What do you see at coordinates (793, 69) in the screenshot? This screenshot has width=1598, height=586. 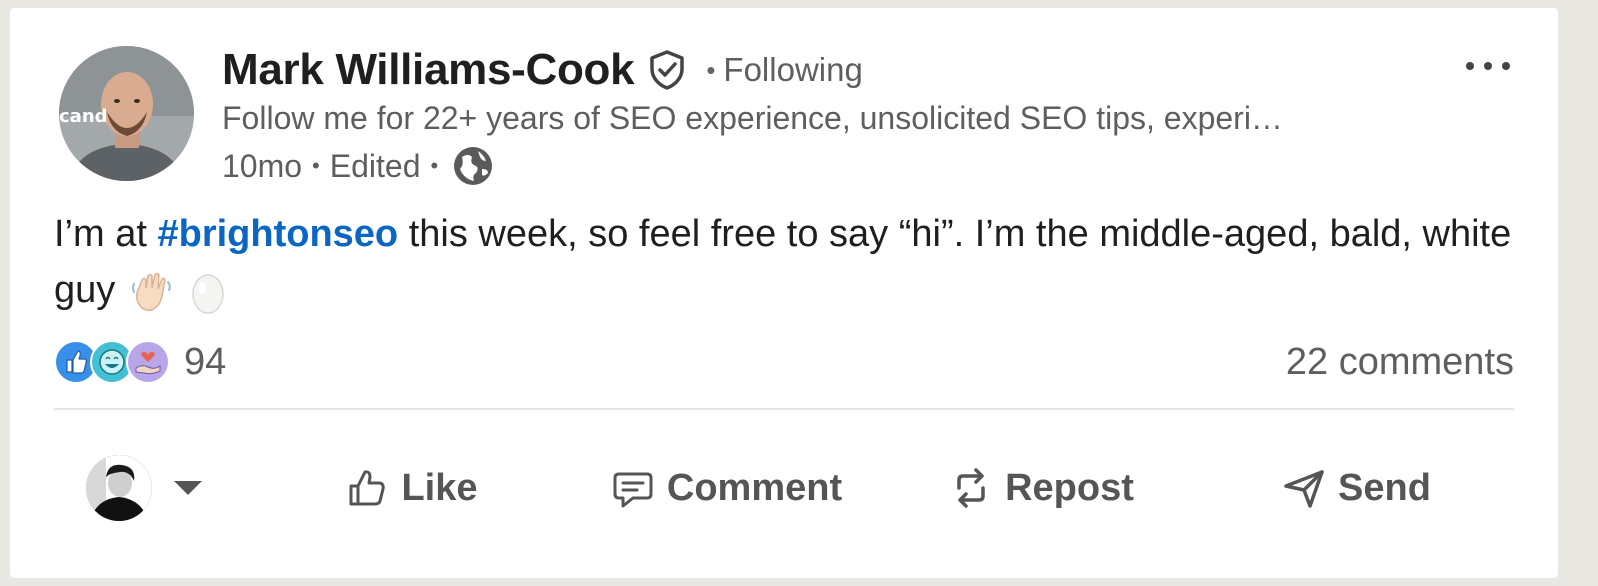 I see `follow-status: Following` at bounding box center [793, 69].